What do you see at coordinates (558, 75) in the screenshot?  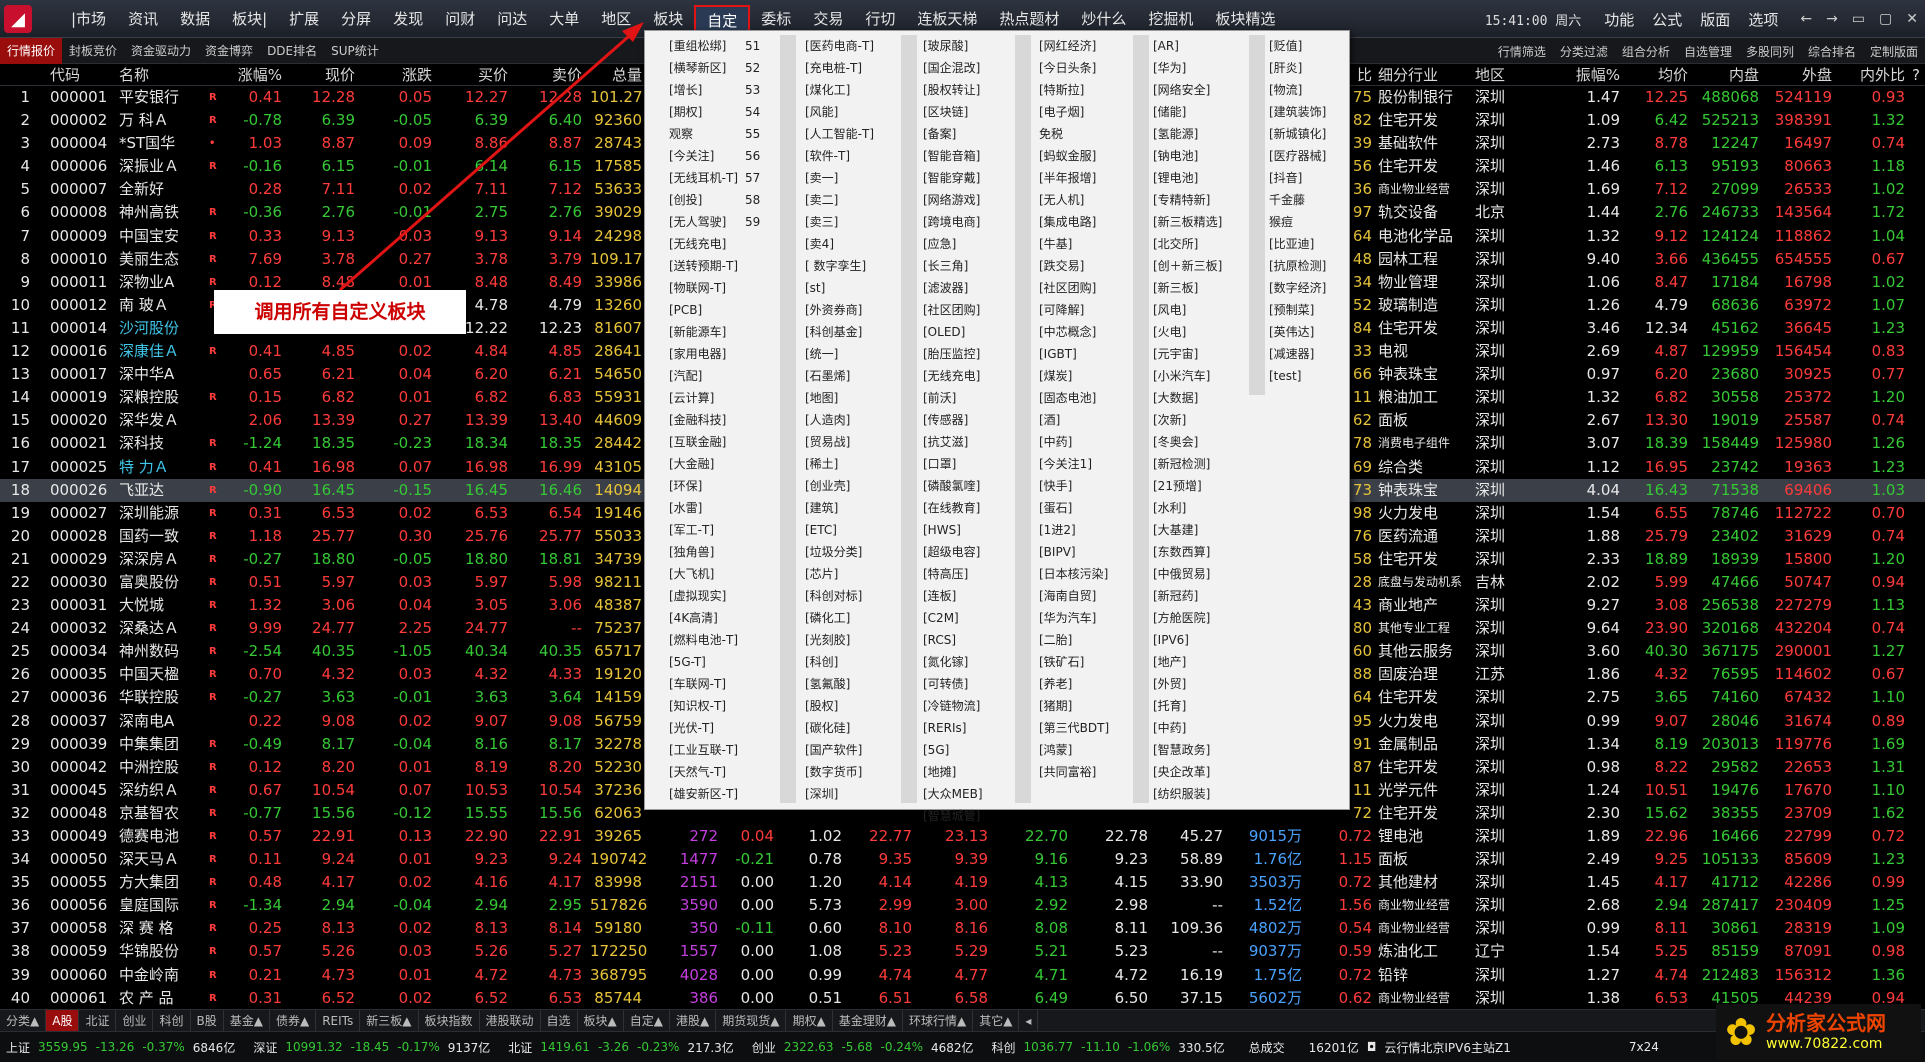 I see `col-ask-header: 卖价` at bounding box center [558, 75].